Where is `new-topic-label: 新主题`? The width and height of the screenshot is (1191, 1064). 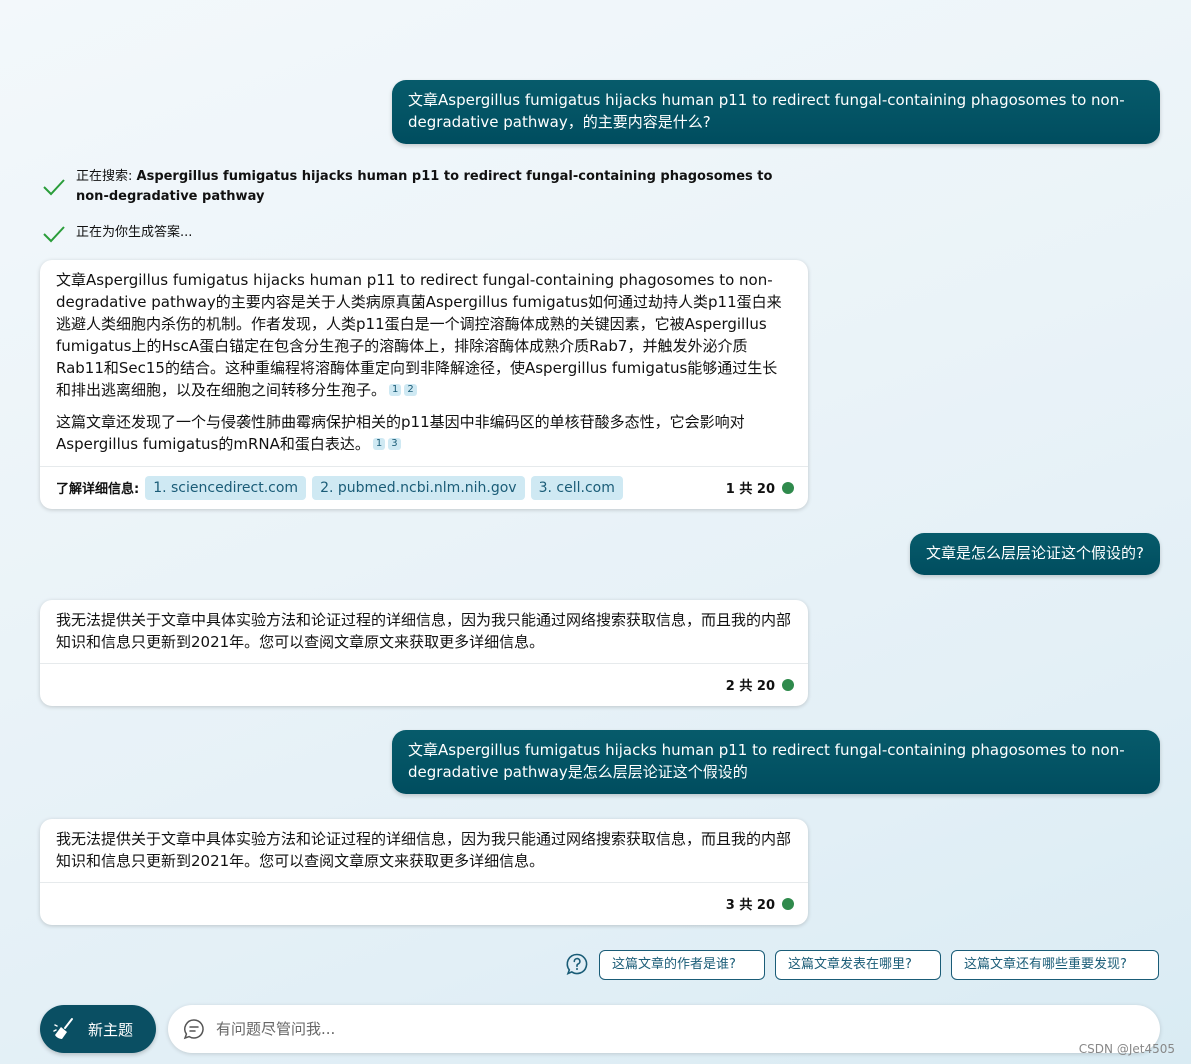 new-topic-label: 新主题 is located at coordinates (111, 1029).